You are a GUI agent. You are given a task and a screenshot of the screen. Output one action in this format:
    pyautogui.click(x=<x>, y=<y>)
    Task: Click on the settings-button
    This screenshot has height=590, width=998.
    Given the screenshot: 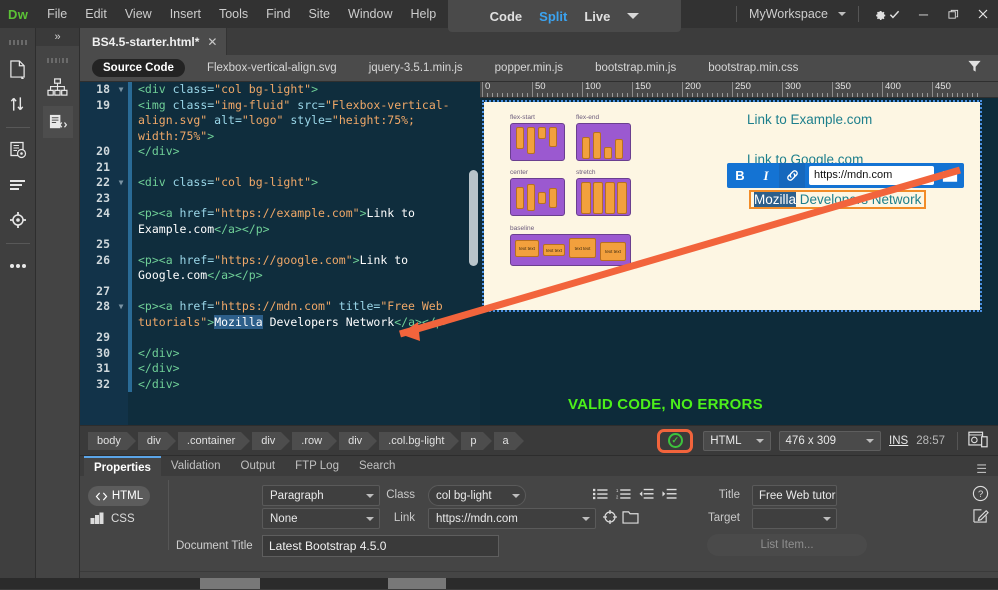 What is the action you would take?
    pyautogui.click(x=886, y=14)
    